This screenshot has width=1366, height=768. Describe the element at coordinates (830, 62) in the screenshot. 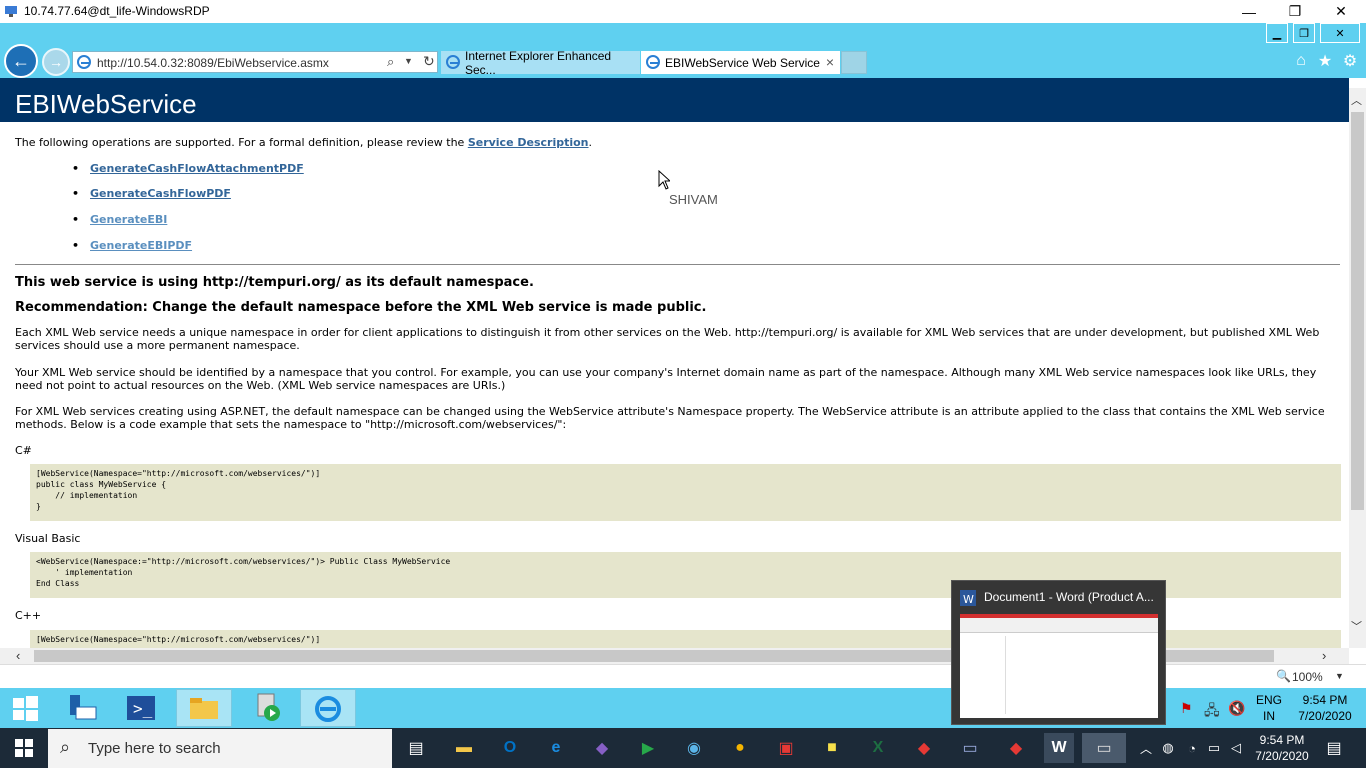

I see `tab-close-icon: ×` at that location.